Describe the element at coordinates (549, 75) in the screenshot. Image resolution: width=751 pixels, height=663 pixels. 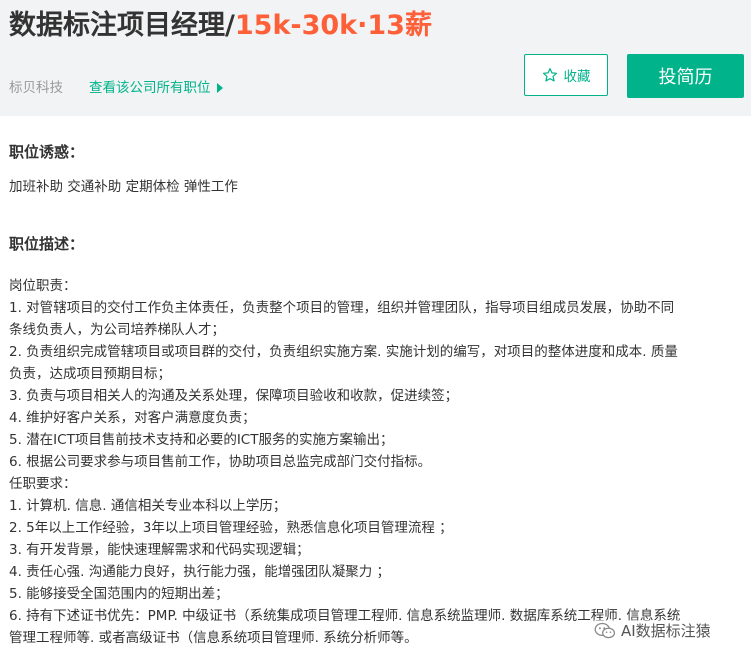
I see `star-outline-icon` at that location.